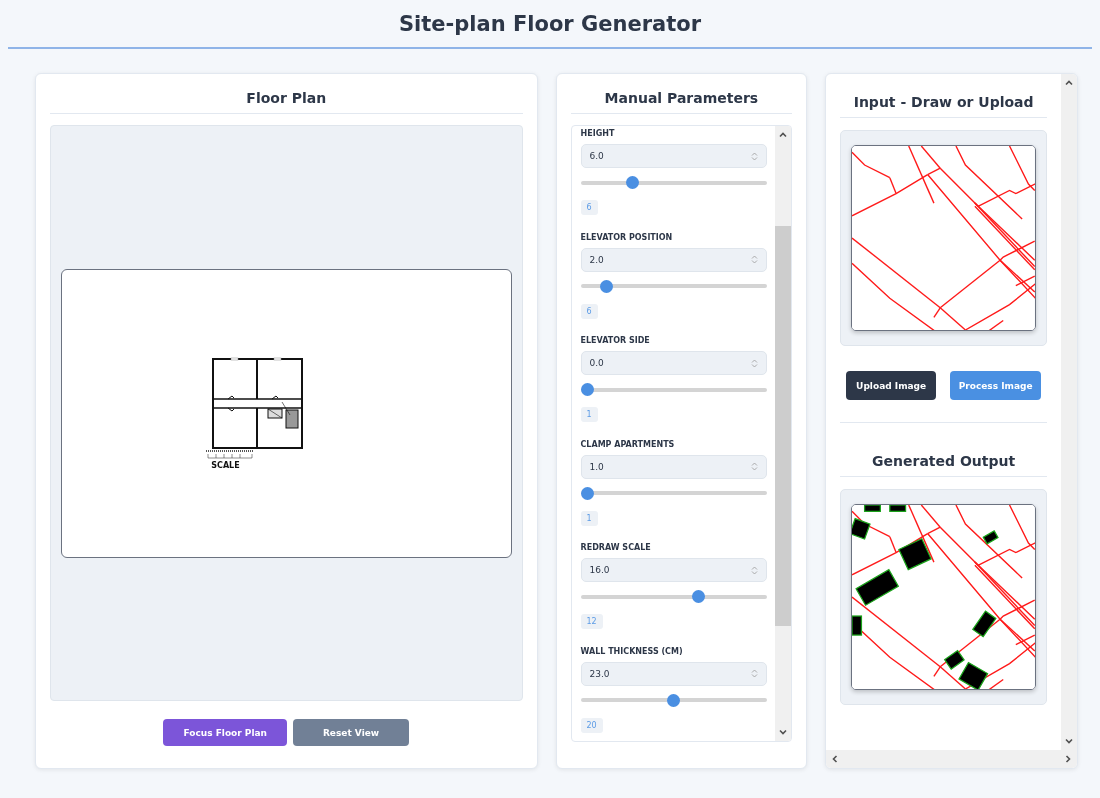 The height and width of the screenshot is (798, 1100). What do you see at coordinates (598, 133) in the screenshot?
I see `parameter-label: HEIGHT` at bounding box center [598, 133].